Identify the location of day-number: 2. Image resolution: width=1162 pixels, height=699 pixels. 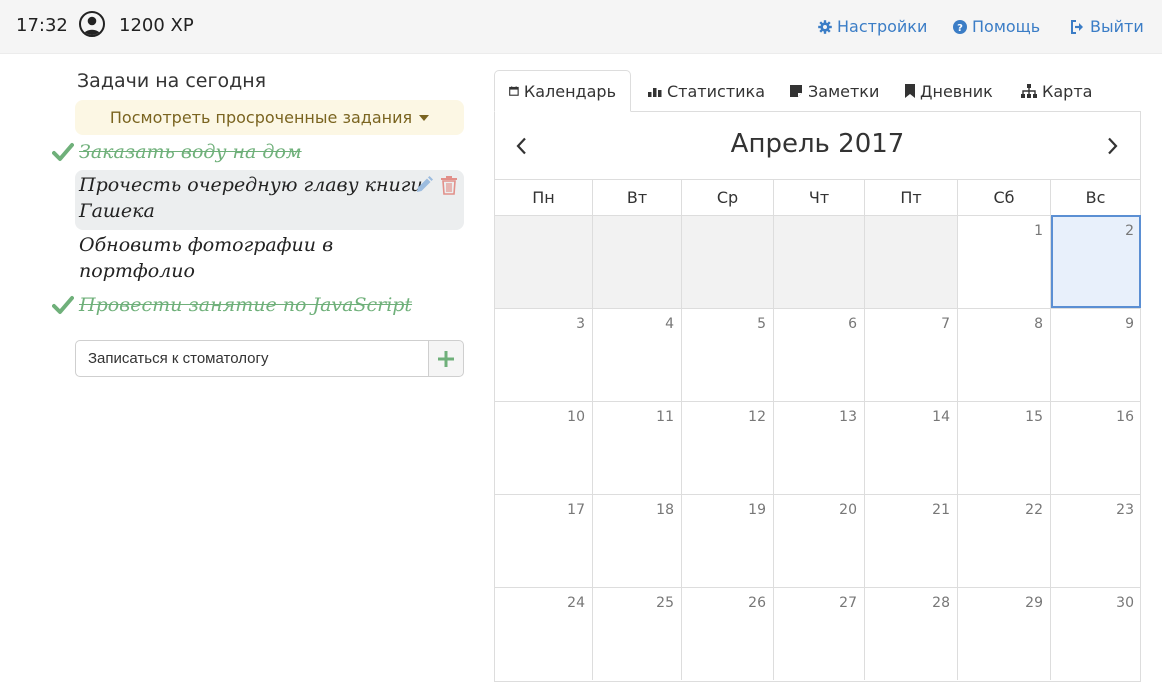
(1129, 231).